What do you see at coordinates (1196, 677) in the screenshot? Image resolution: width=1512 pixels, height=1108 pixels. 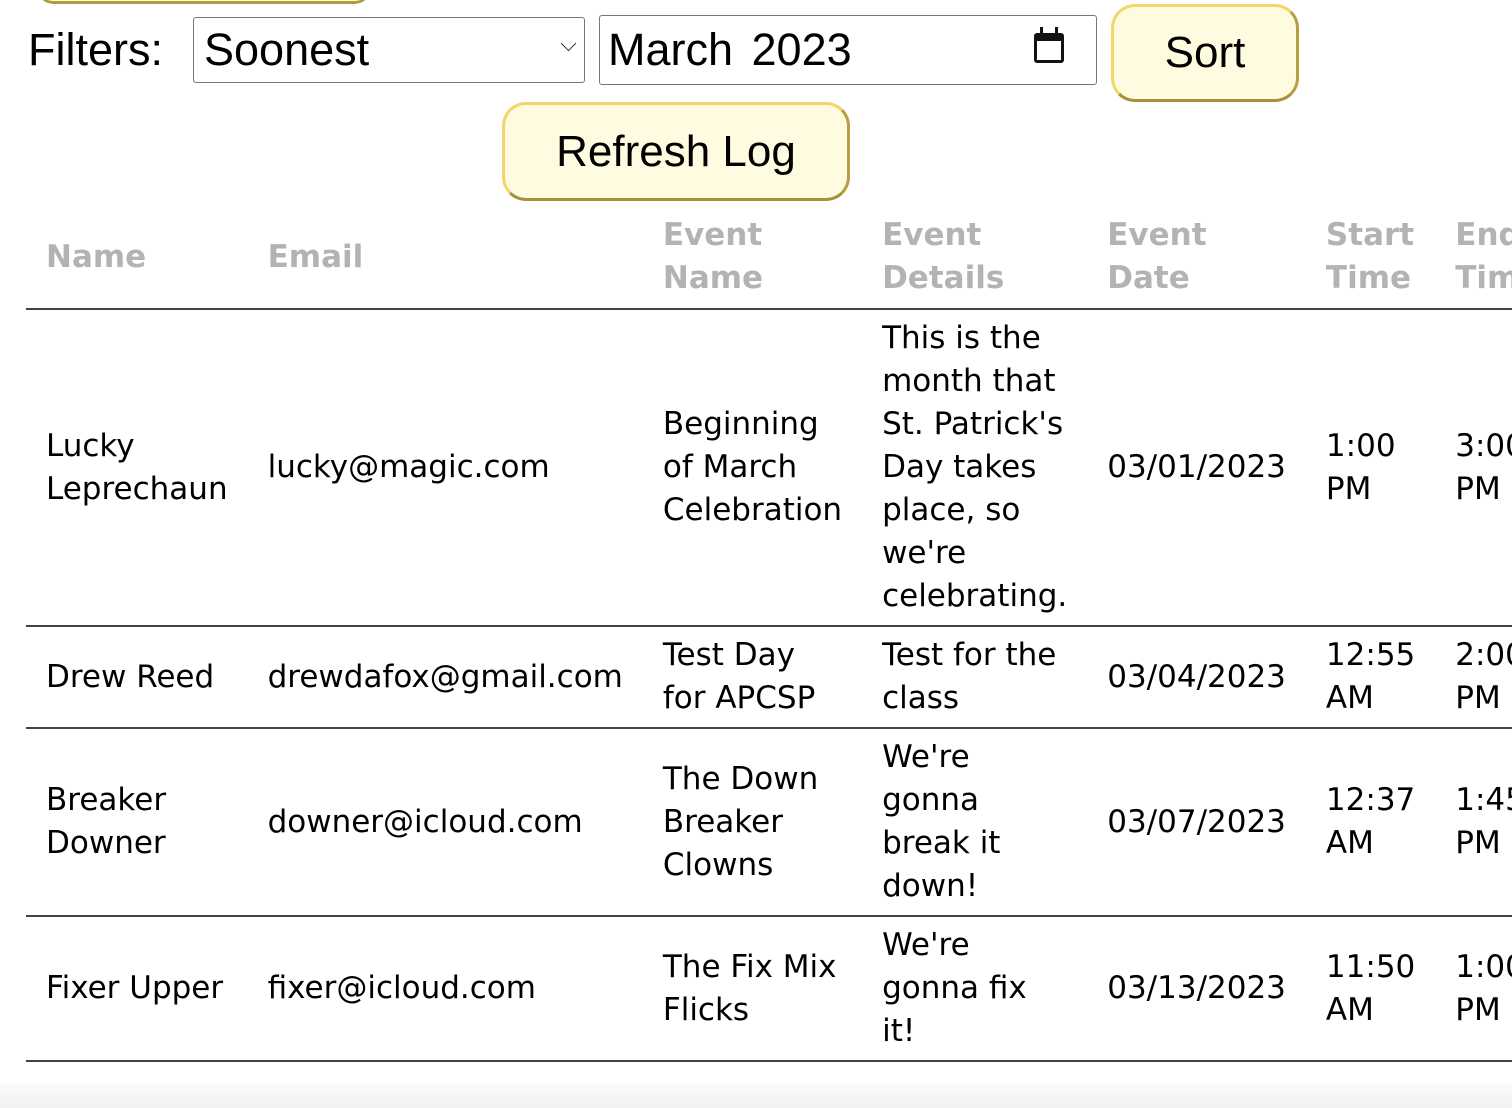 I see `cell-event-date: 03/04/2023` at bounding box center [1196, 677].